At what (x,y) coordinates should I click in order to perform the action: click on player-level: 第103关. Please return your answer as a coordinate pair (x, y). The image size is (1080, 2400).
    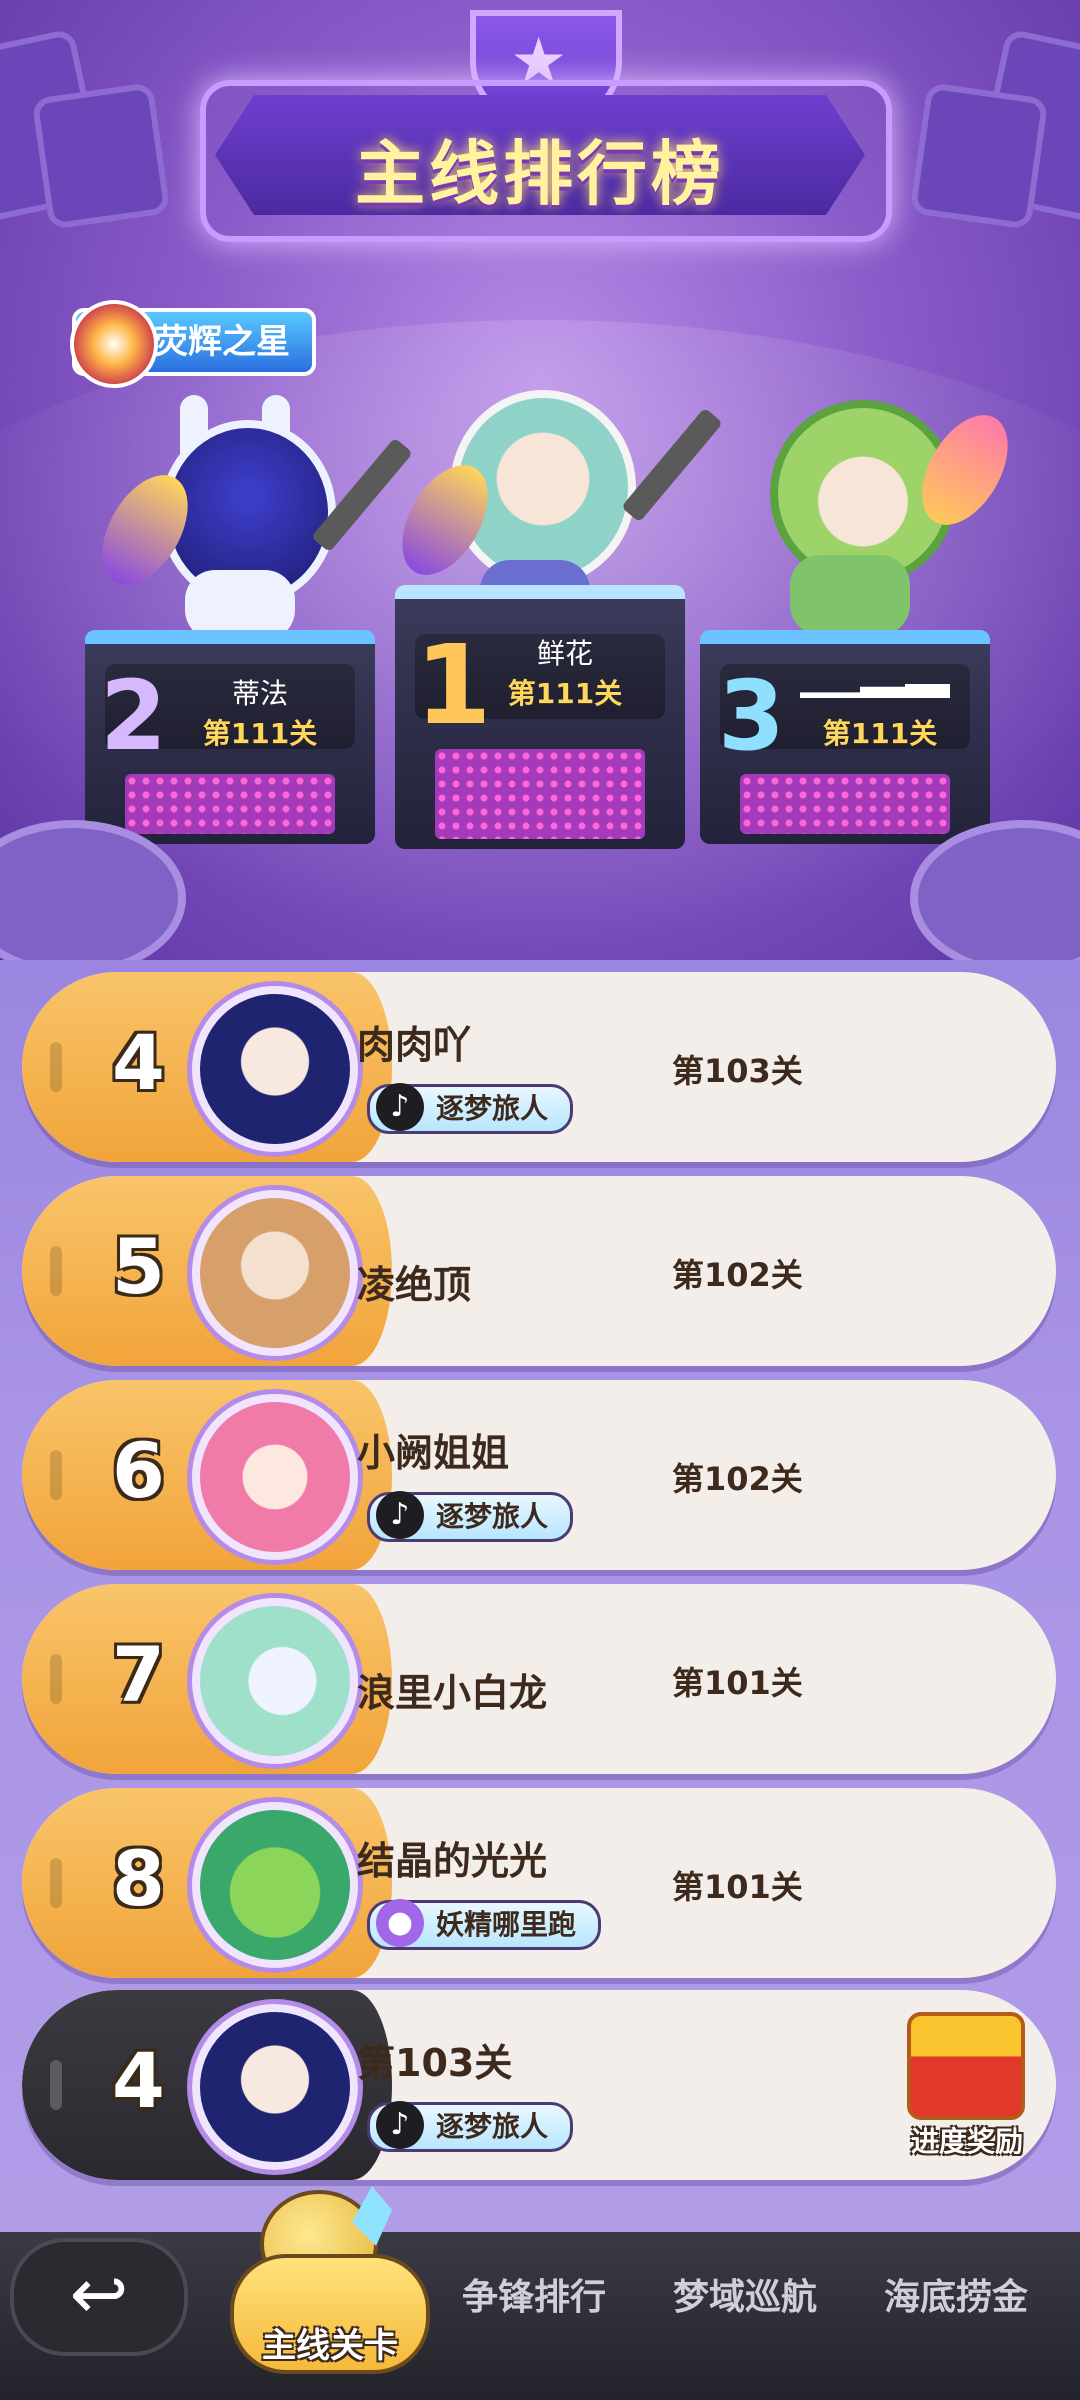
    Looking at the image, I should click on (737, 1071).